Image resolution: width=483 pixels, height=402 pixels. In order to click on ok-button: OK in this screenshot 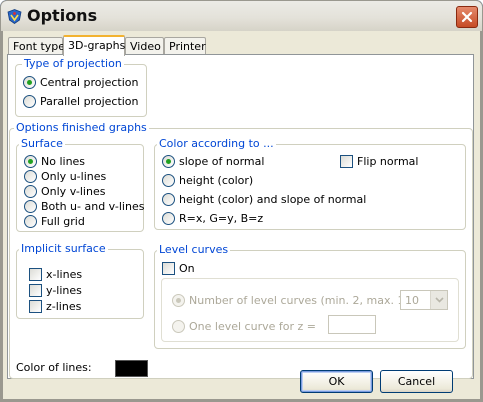, I will do `click(336, 381)`.